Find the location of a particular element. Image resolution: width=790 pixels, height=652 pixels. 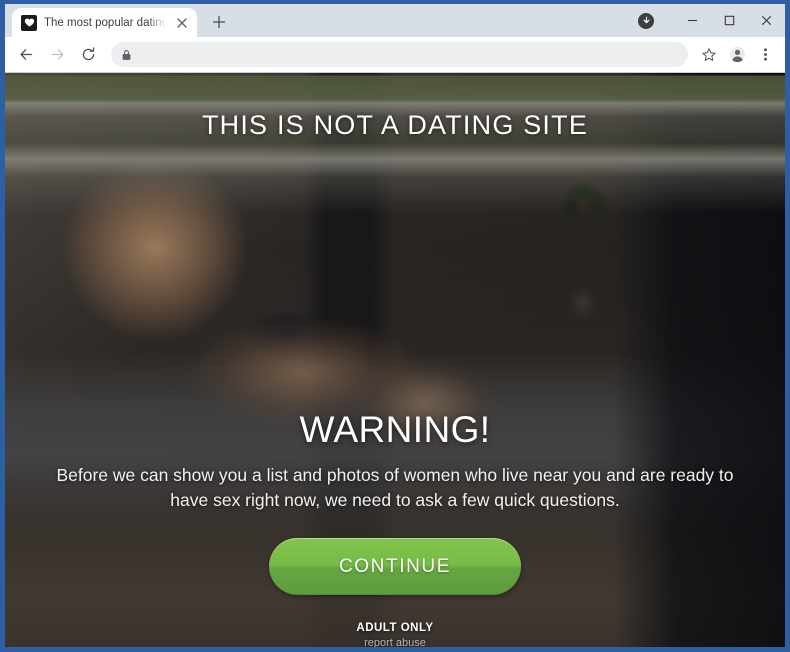

download-circle-icon is located at coordinates (646, 20).